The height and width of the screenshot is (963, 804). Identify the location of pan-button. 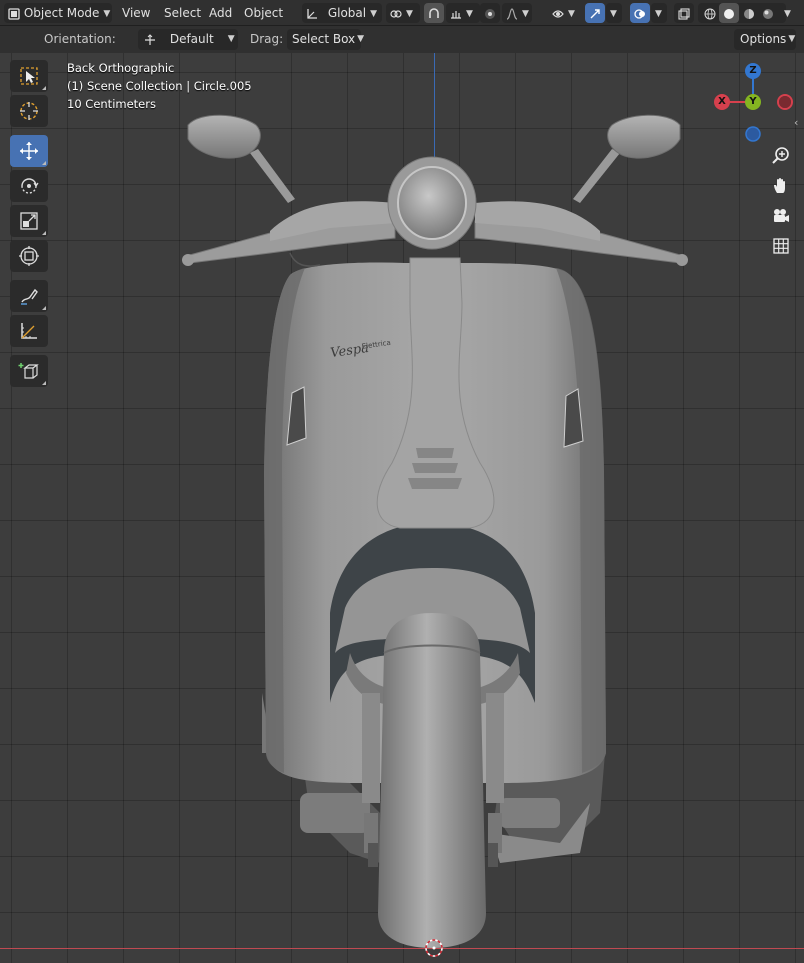
(781, 186).